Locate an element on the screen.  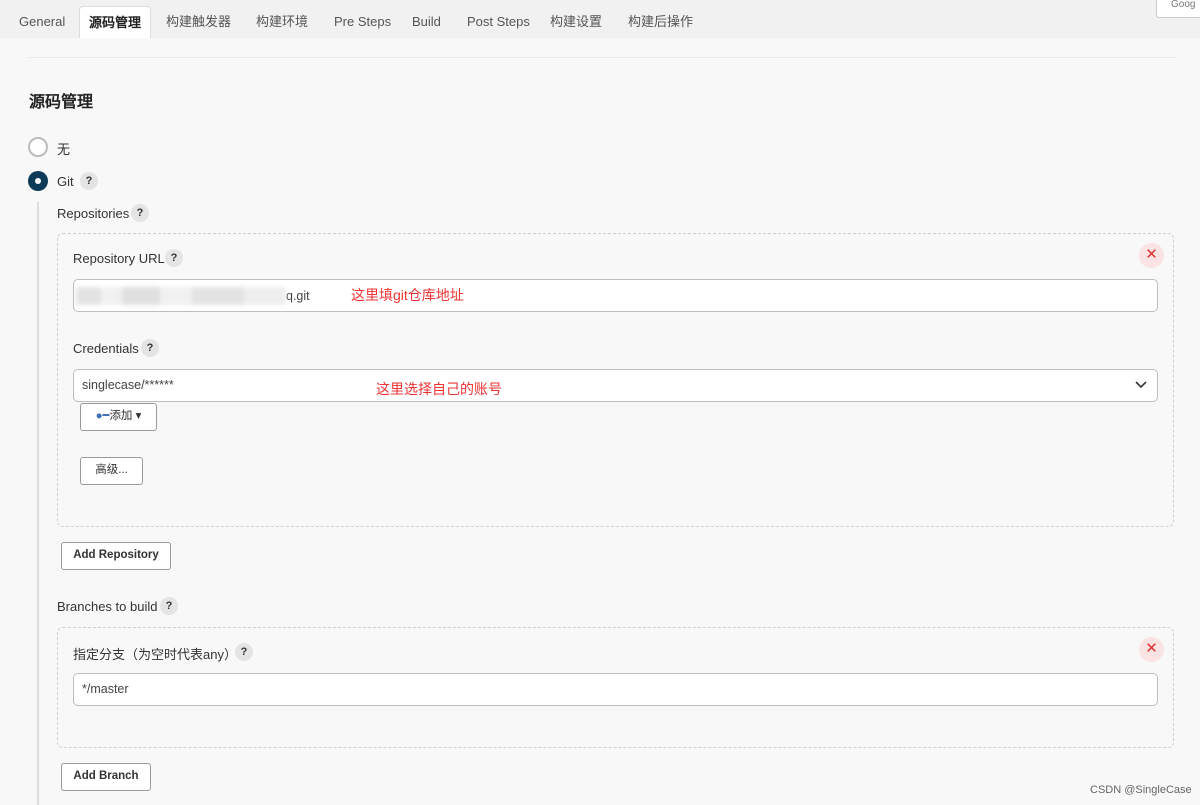
branch-specifier-label: 指定分支（为空时代表any） is located at coordinates (155, 654).